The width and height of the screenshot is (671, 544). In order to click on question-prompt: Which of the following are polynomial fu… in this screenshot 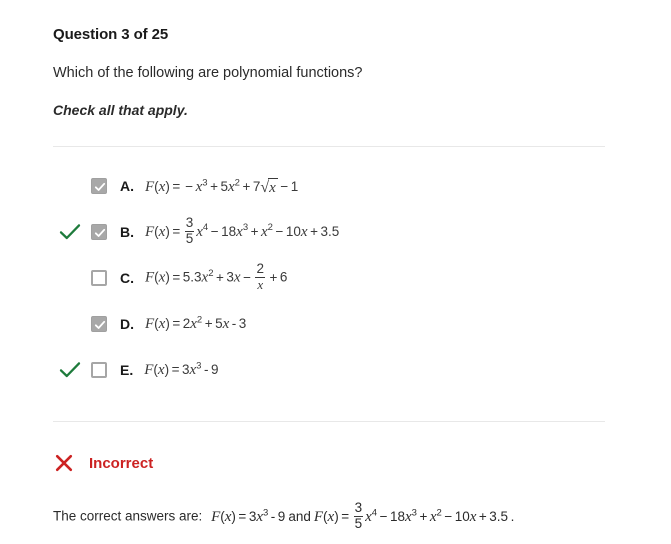, I will do `click(208, 73)`.